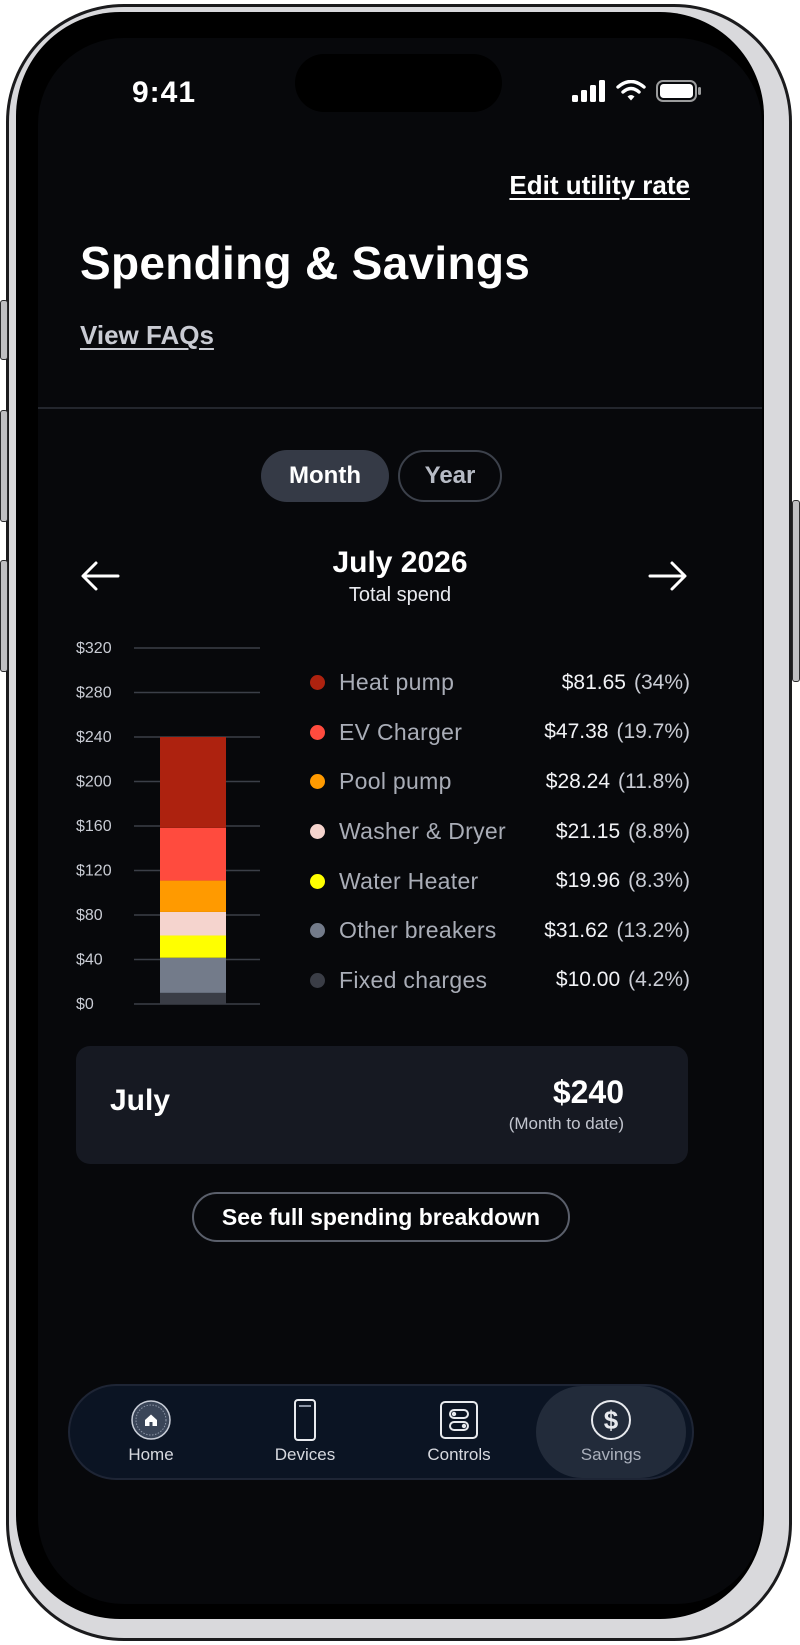  I want to click on legend-name: EV Charger, so click(401, 731).